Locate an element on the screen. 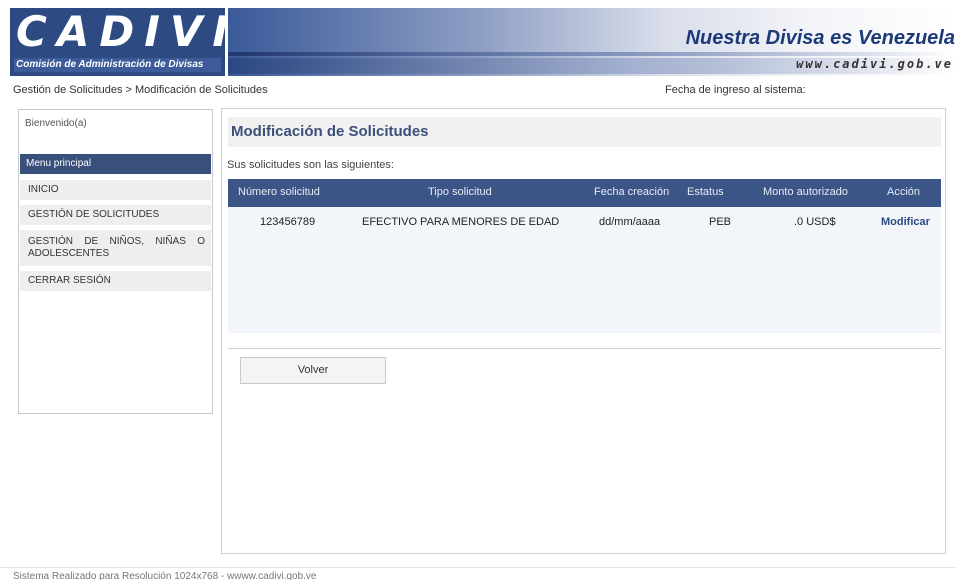 This screenshot has height=580, width=955. login-date-label: Fecha de ingreso al sistema: is located at coordinates (735, 90).